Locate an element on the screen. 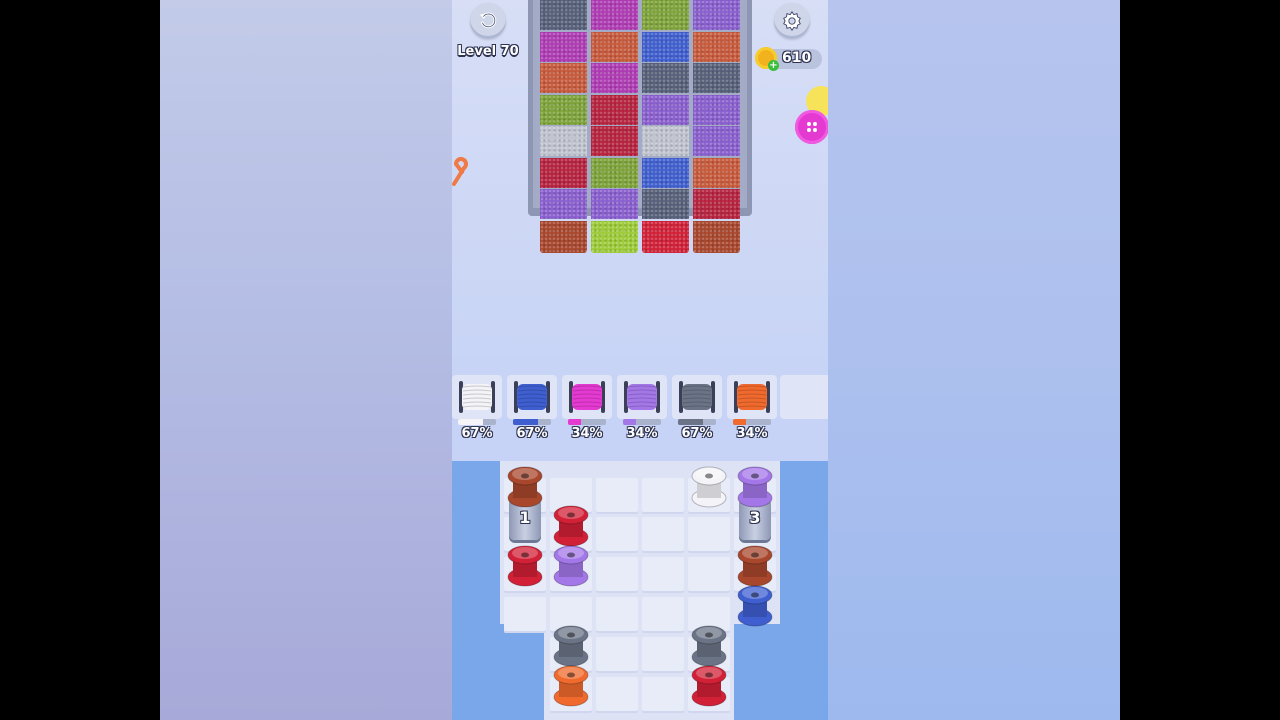 The image size is (1280, 720). spool-pink is located at coordinates (587, 397).